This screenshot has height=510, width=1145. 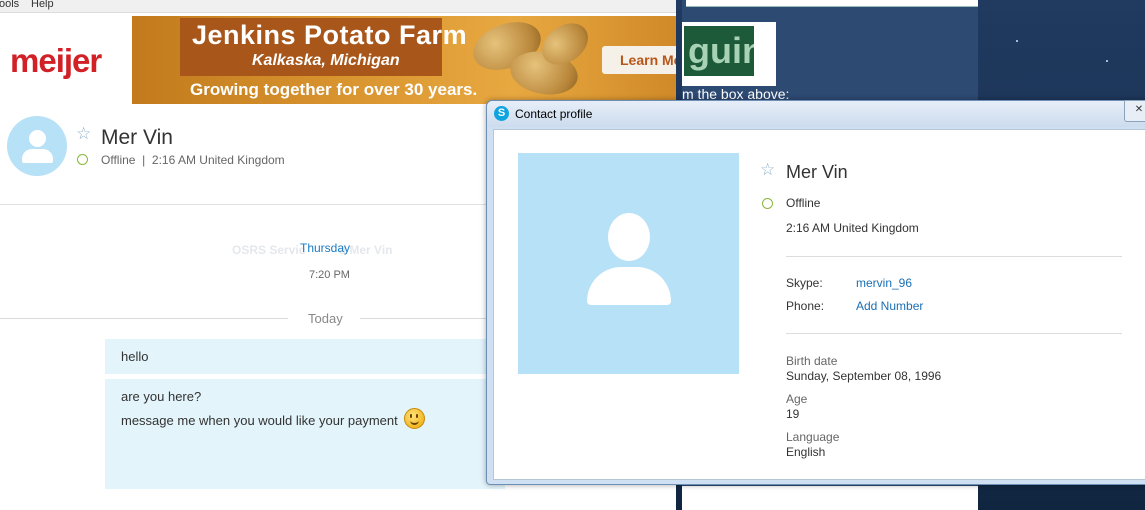 I want to click on background-input, so click(x=832, y=3).